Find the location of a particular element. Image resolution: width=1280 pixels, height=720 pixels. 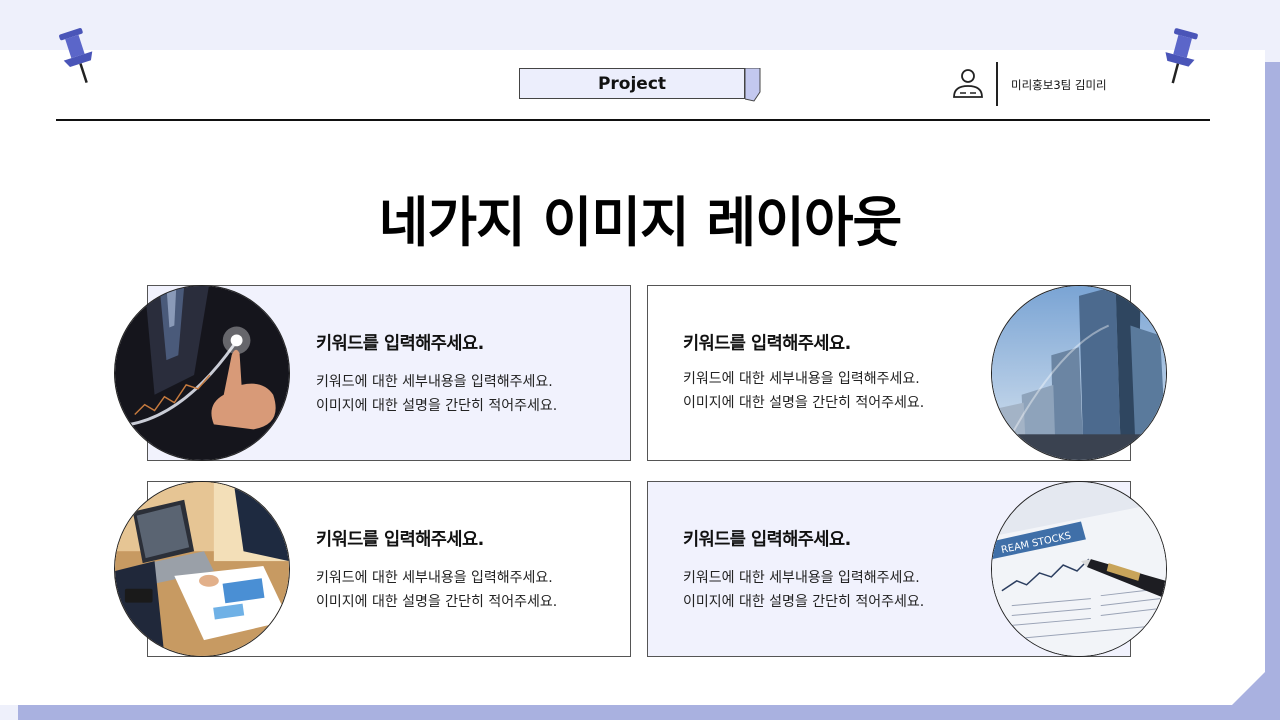

project-tag-label: Project is located at coordinates (632, 83).